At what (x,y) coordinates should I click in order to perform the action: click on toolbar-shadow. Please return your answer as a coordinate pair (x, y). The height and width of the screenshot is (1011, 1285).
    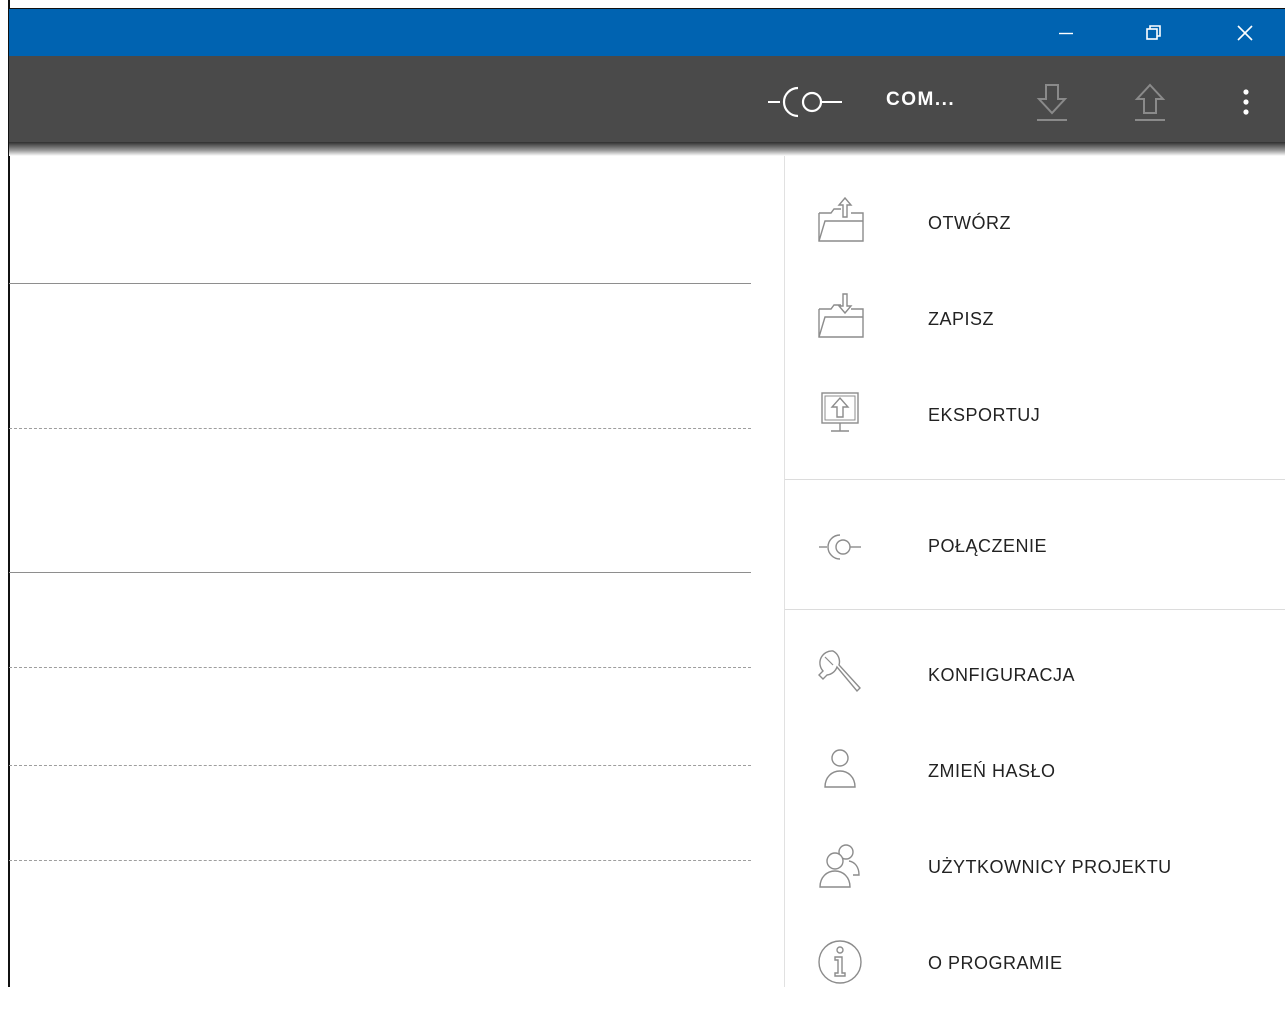
    Looking at the image, I should click on (647, 149).